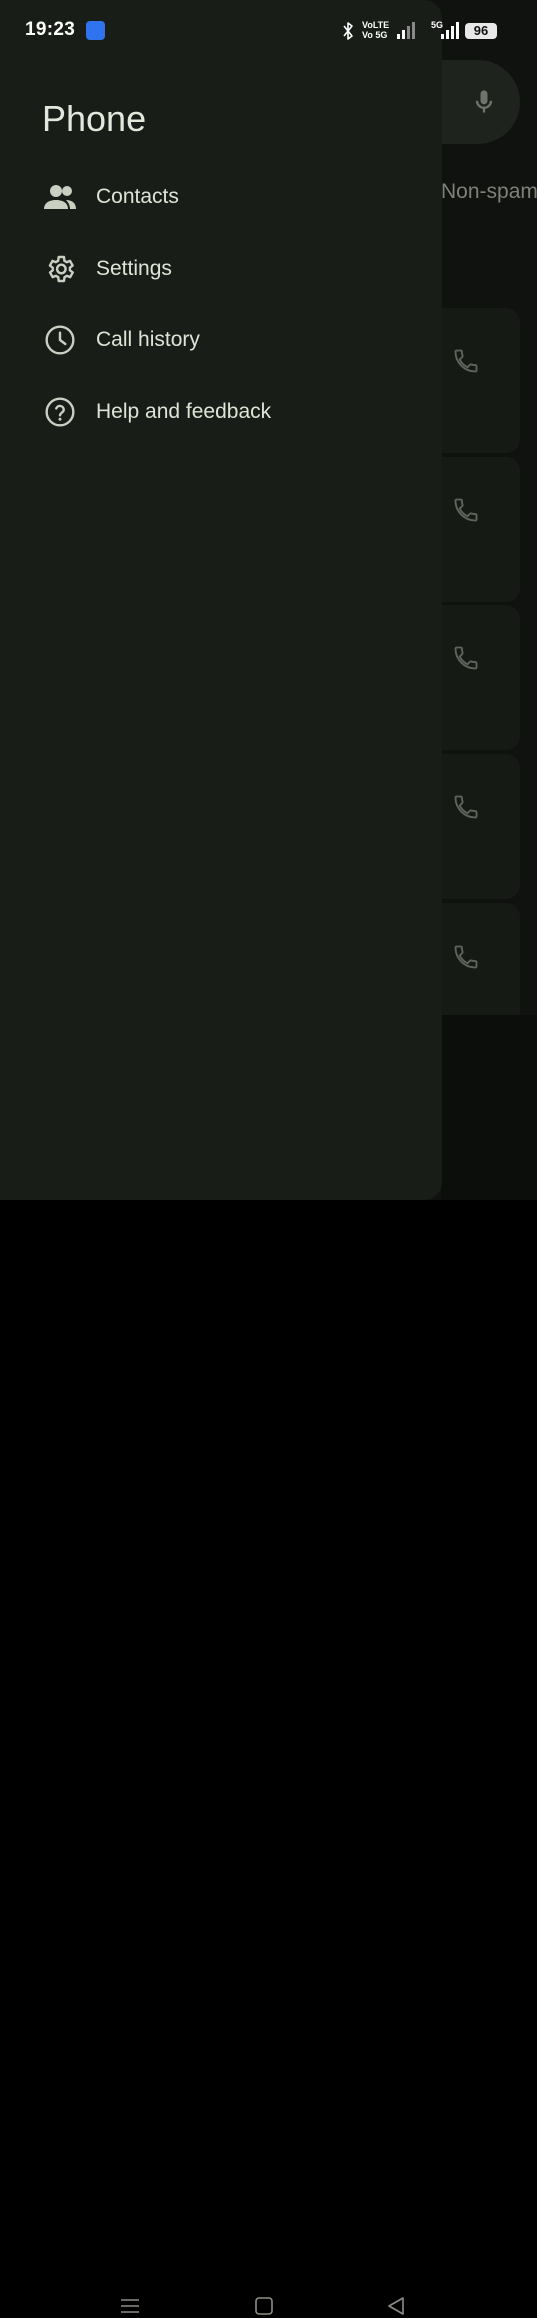 The image size is (537, 2318). What do you see at coordinates (60, 269) in the screenshot?
I see `gear-icon` at bounding box center [60, 269].